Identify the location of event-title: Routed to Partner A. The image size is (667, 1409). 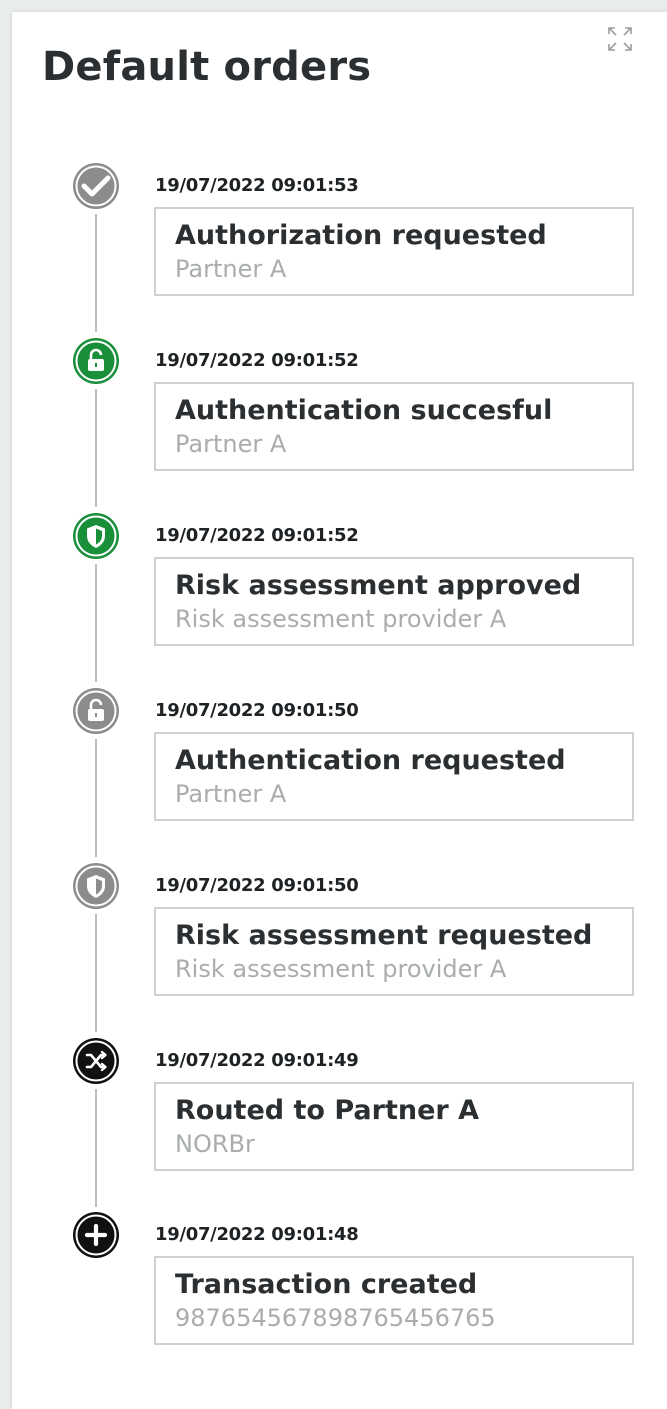
(327, 1110).